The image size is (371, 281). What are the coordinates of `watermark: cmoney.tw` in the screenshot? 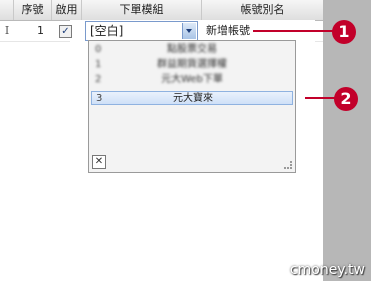 It's located at (327, 270).